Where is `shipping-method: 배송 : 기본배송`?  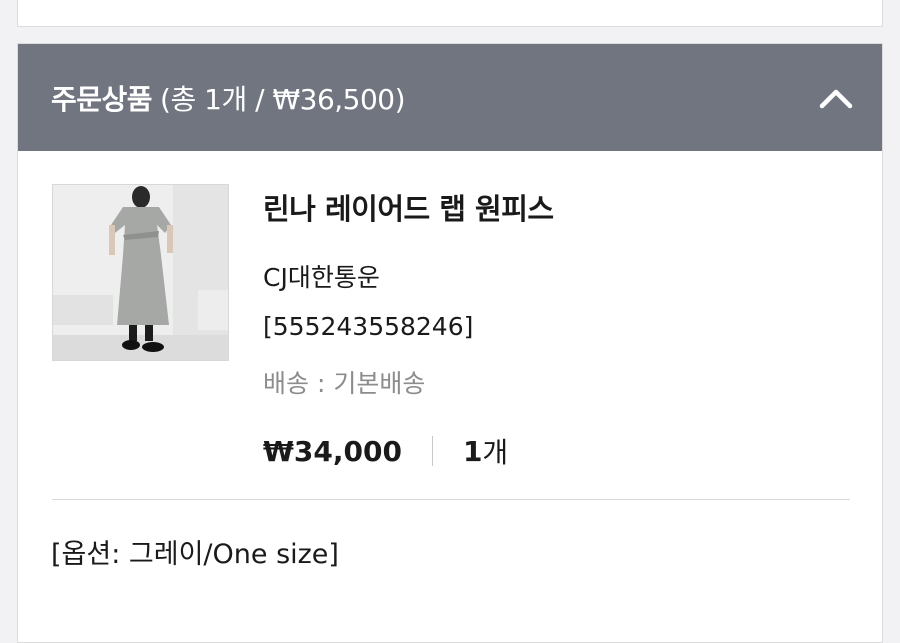
shipping-method: 배송 : 기본배송 is located at coordinates (344, 383).